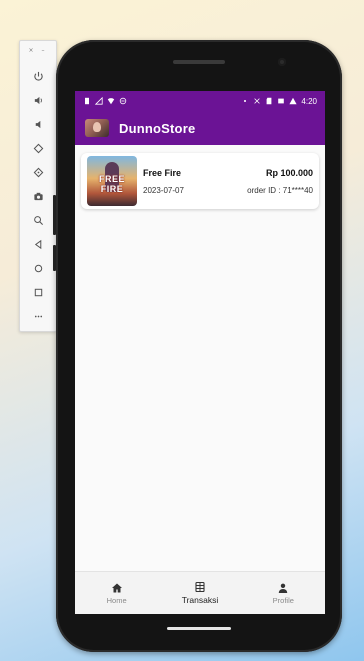  I want to click on dot-icon, so click(245, 101).